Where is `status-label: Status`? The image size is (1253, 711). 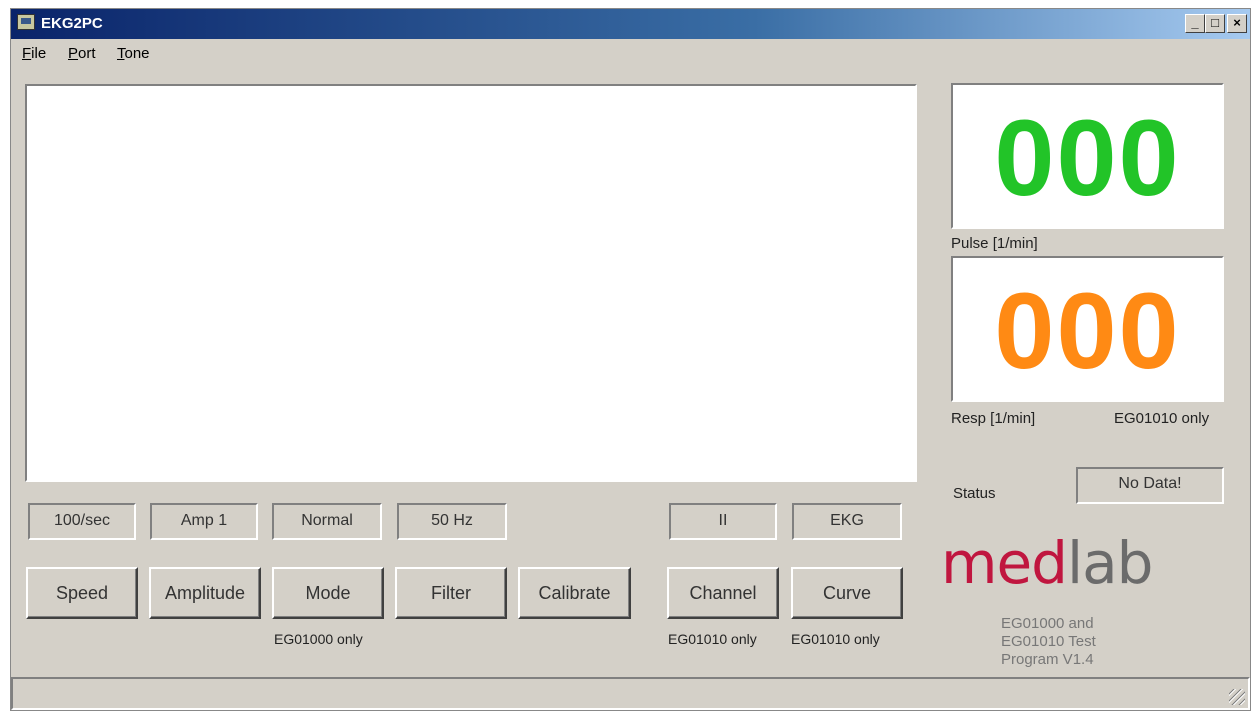 status-label: Status is located at coordinates (974, 493).